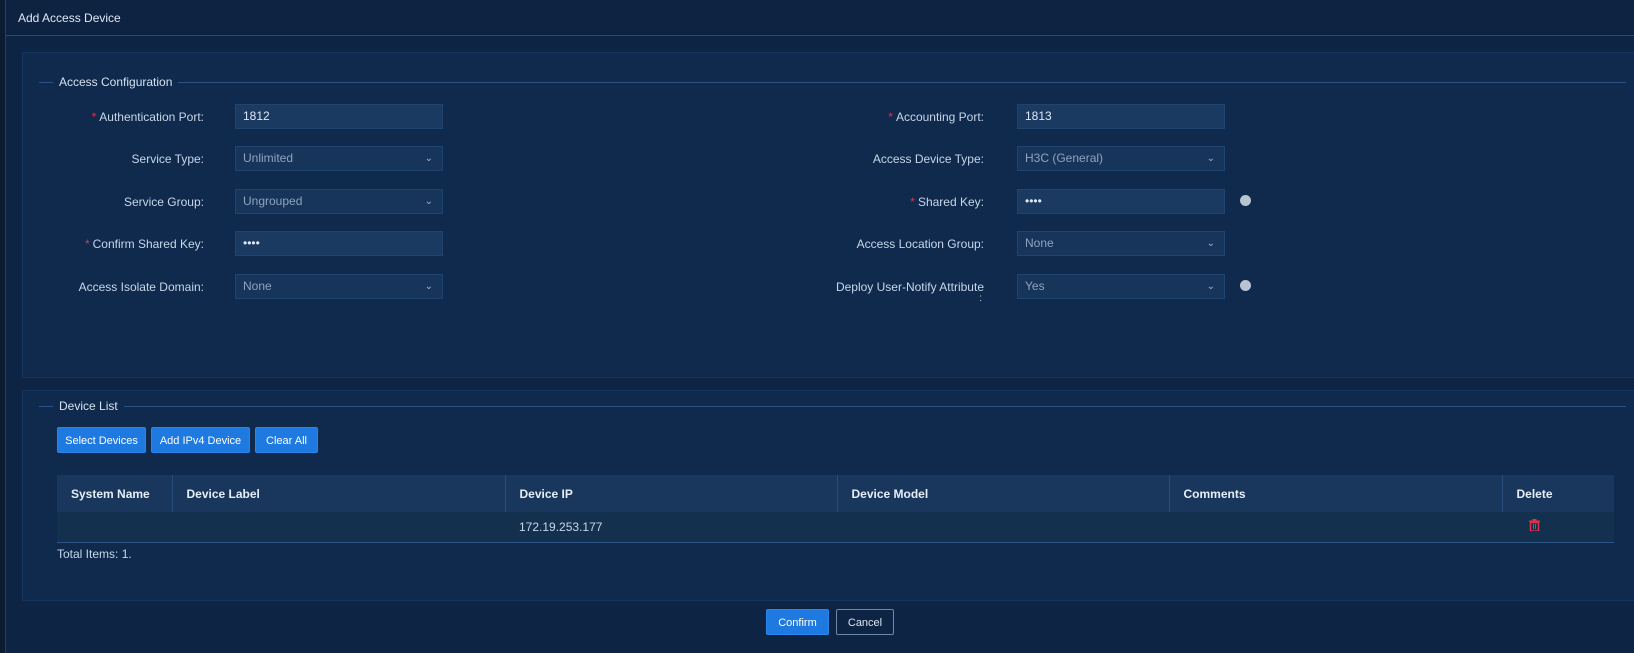  Describe the element at coordinates (671, 493) in the screenshot. I see `column-header-device-ip: Device IP` at that location.